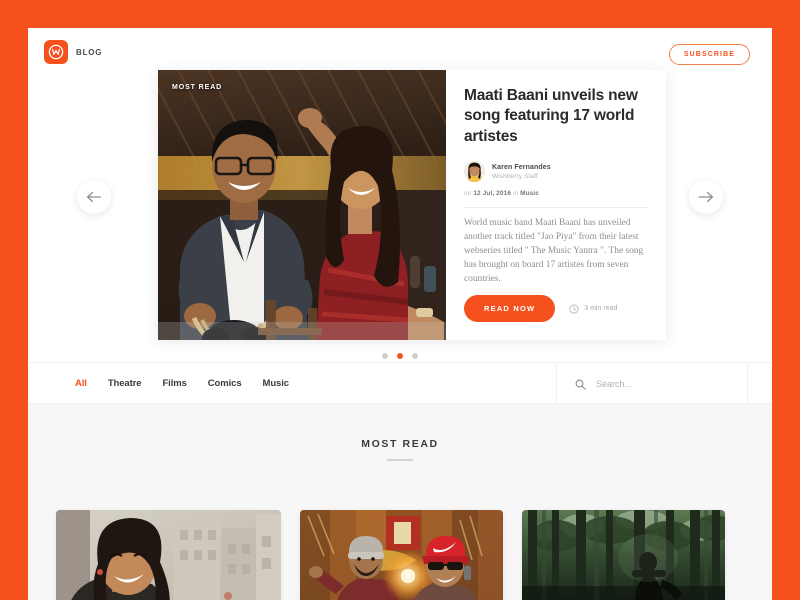 The height and width of the screenshot is (600, 800). What do you see at coordinates (400, 460) in the screenshot?
I see `section-rule` at bounding box center [400, 460].